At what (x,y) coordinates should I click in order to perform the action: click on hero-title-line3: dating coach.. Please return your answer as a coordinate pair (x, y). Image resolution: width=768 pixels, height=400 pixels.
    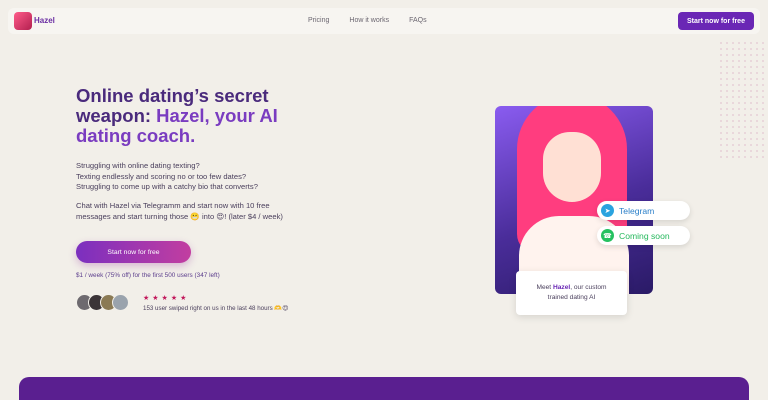
    Looking at the image, I should click on (136, 135).